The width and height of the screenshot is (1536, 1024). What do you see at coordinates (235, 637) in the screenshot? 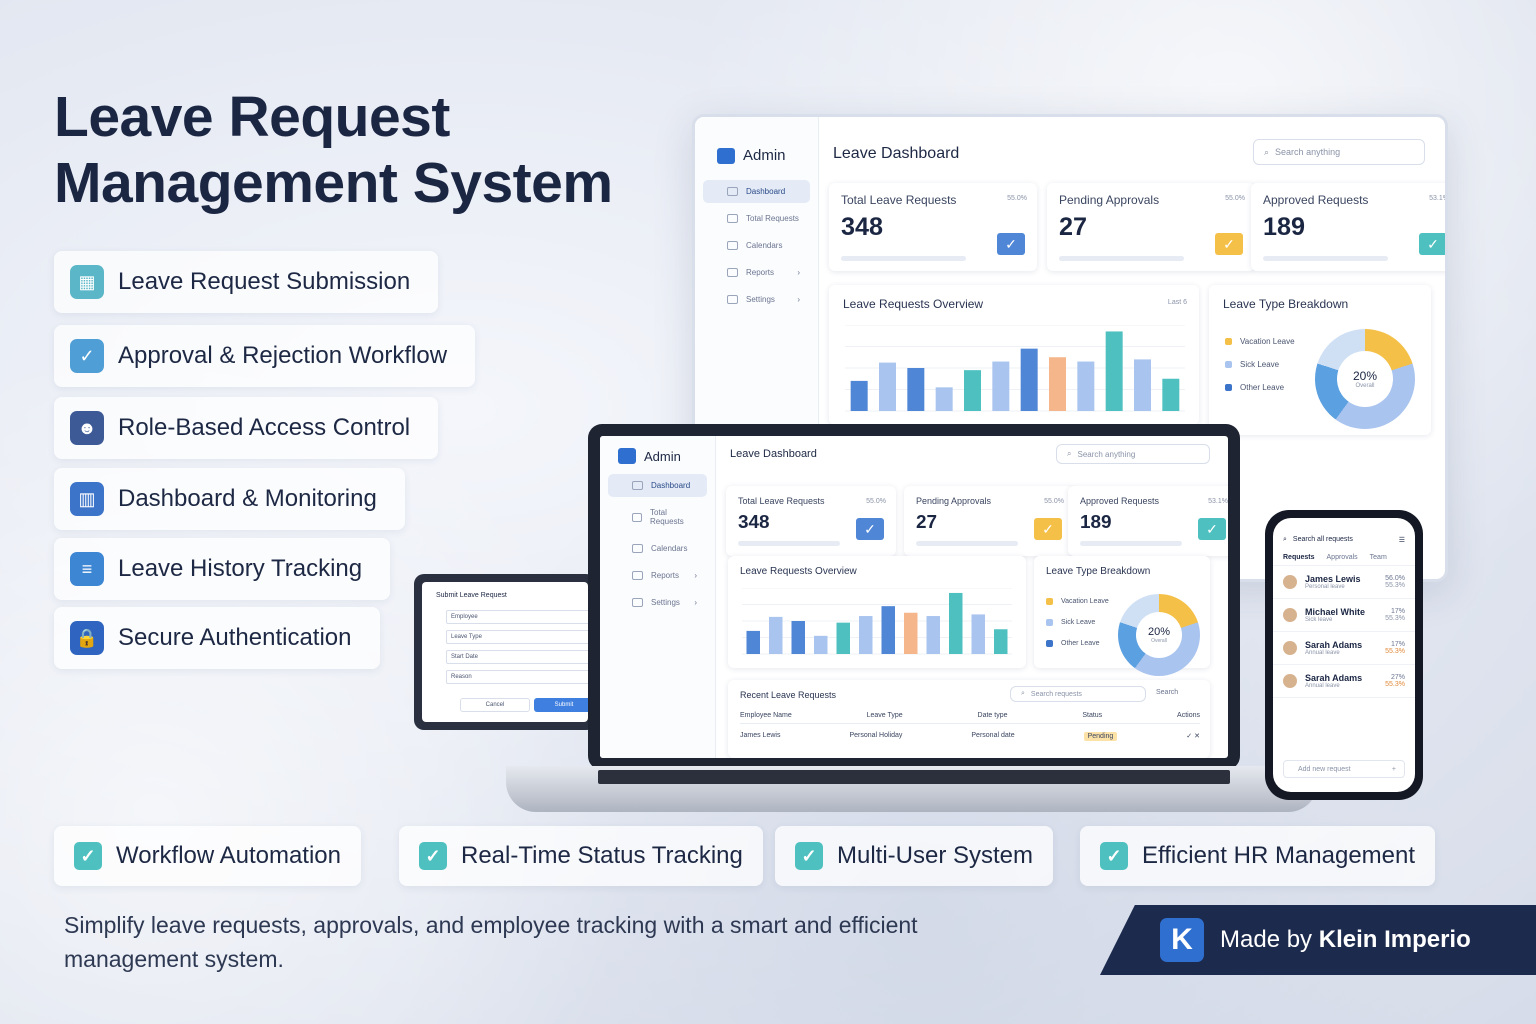
I see `feature-label: Secure Authentication` at bounding box center [235, 637].